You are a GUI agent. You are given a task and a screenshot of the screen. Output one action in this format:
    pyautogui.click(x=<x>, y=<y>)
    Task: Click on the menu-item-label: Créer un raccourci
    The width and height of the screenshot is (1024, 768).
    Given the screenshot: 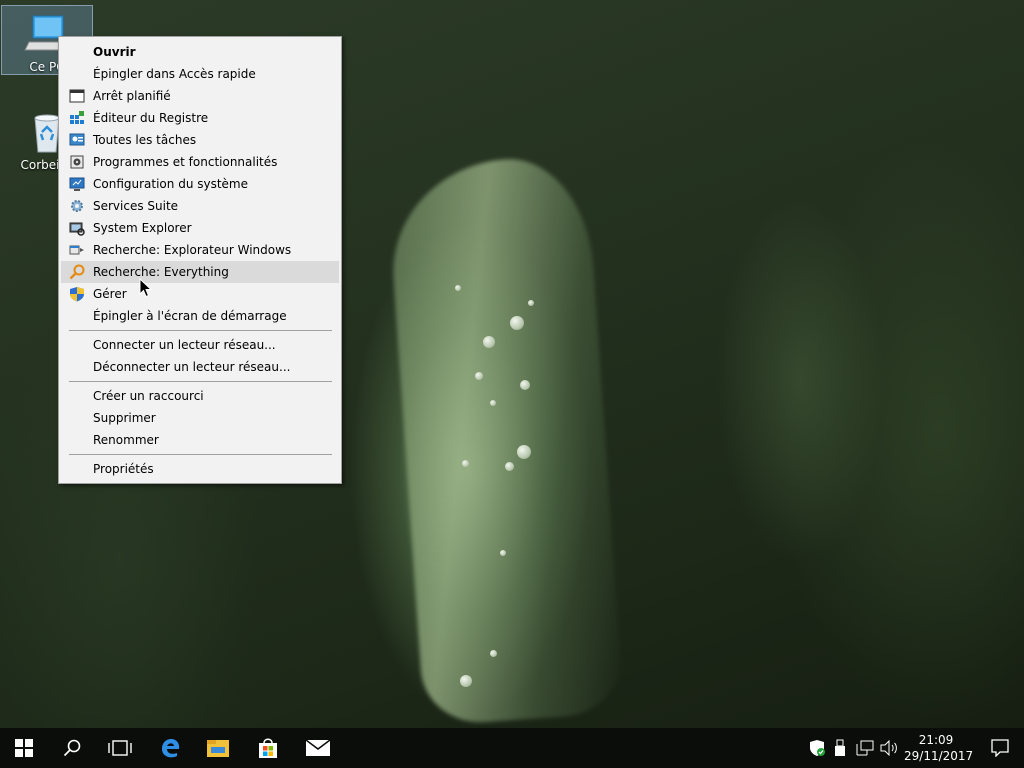 What is the action you would take?
    pyautogui.click(x=148, y=396)
    